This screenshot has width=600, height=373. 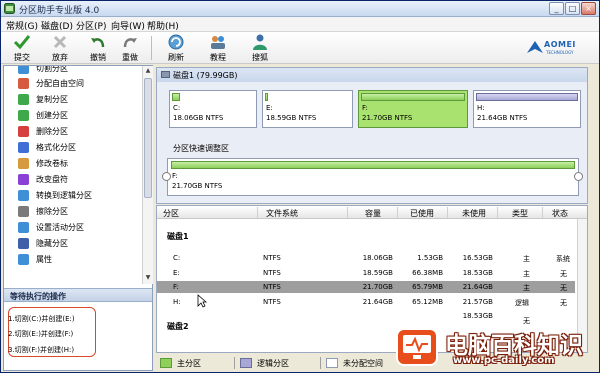 What do you see at coordinates (80, 100) in the screenshot?
I see `op-copy-partition: 复制分区` at bounding box center [80, 100].